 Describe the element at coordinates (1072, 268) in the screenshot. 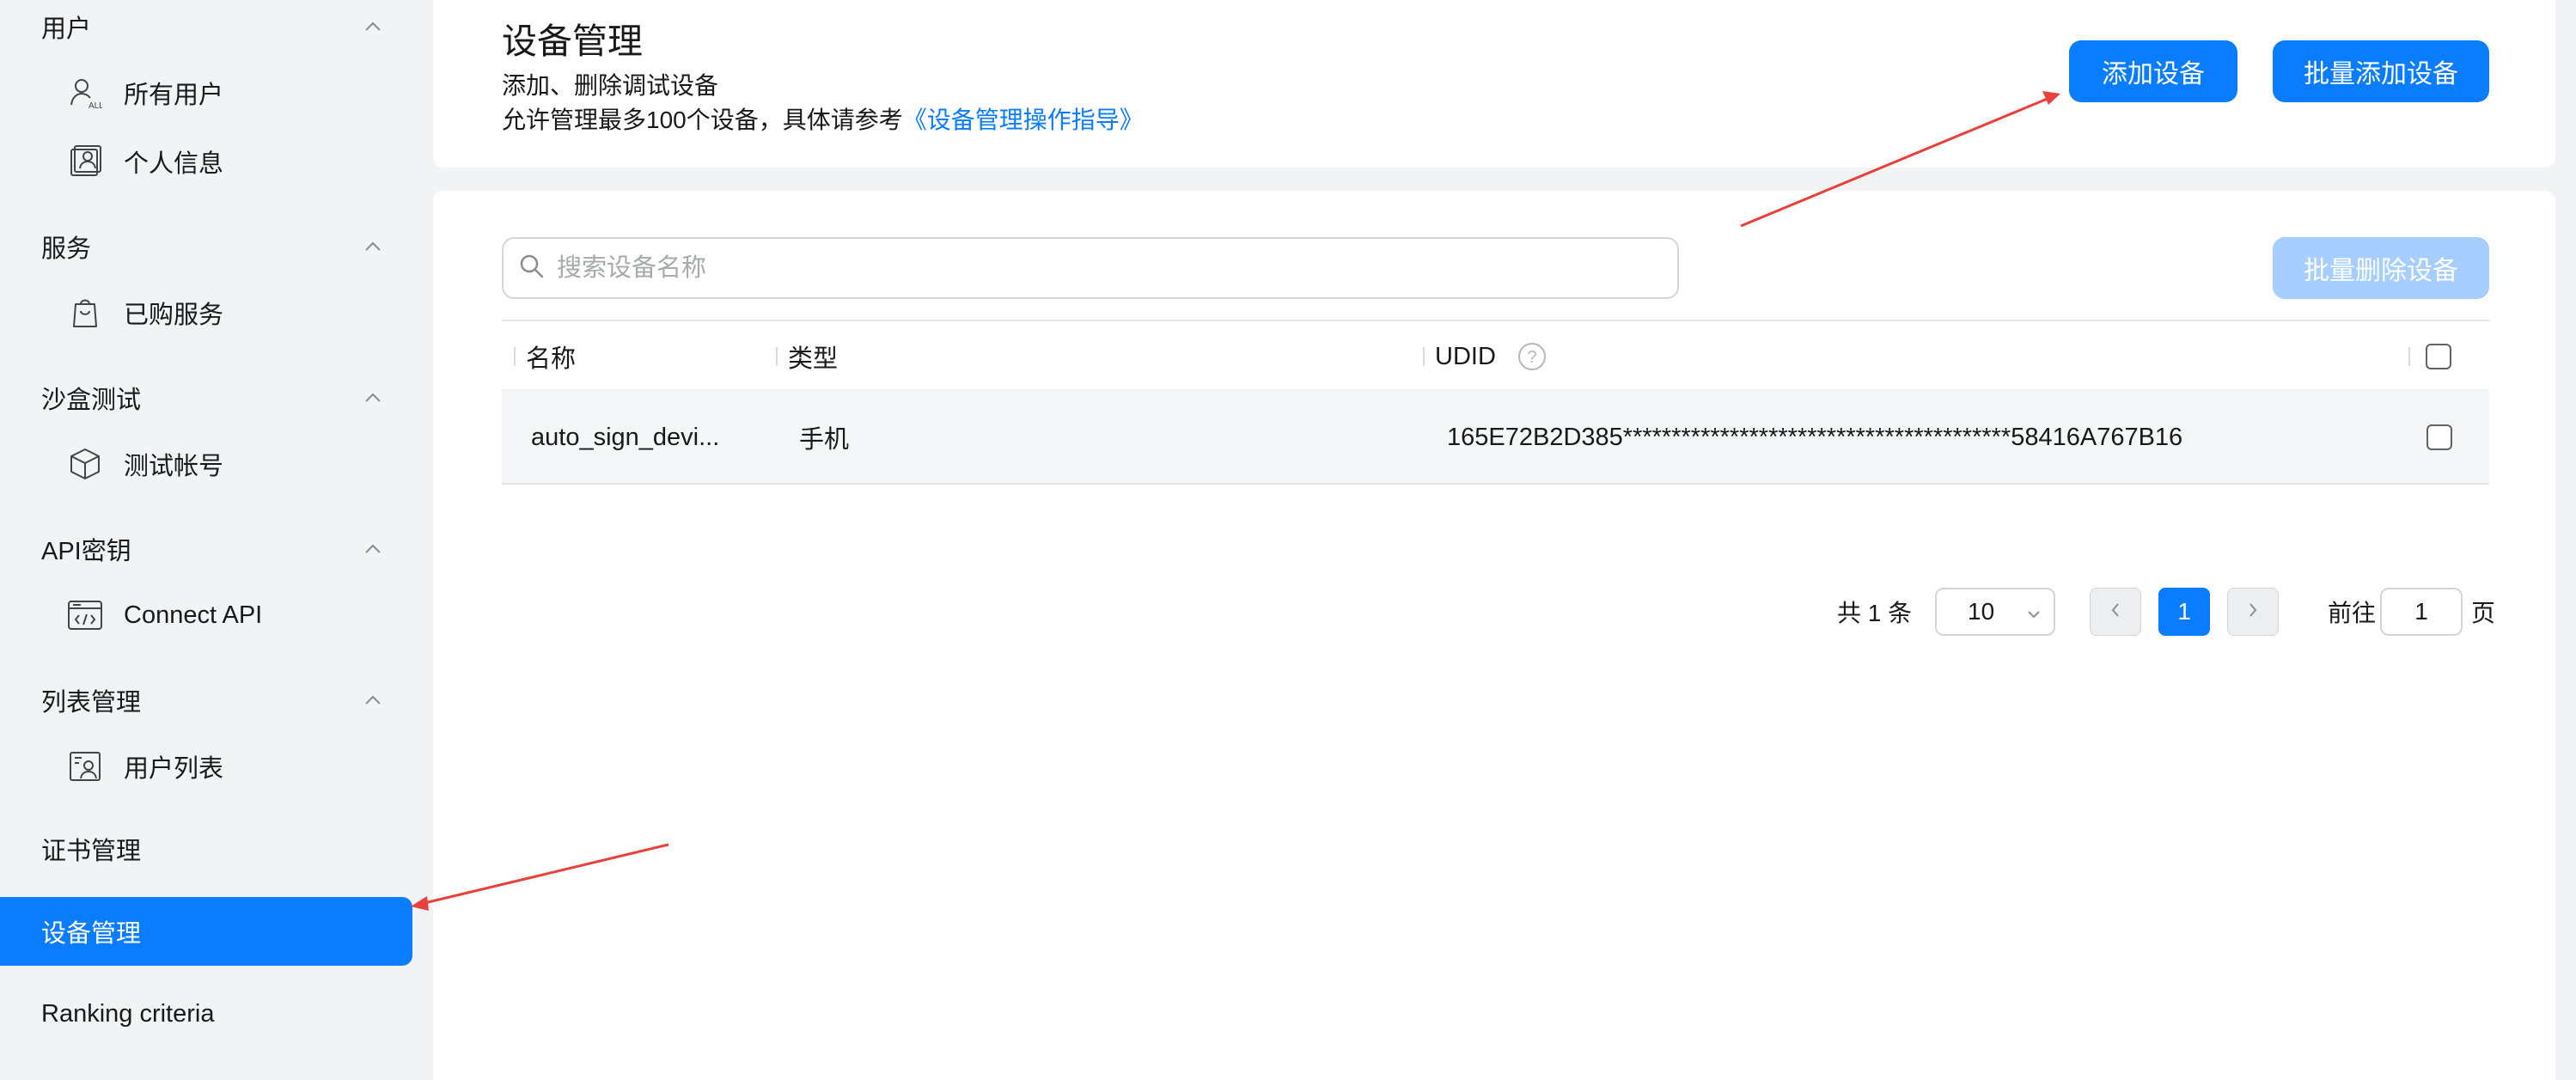

I see `search-input` at that location.